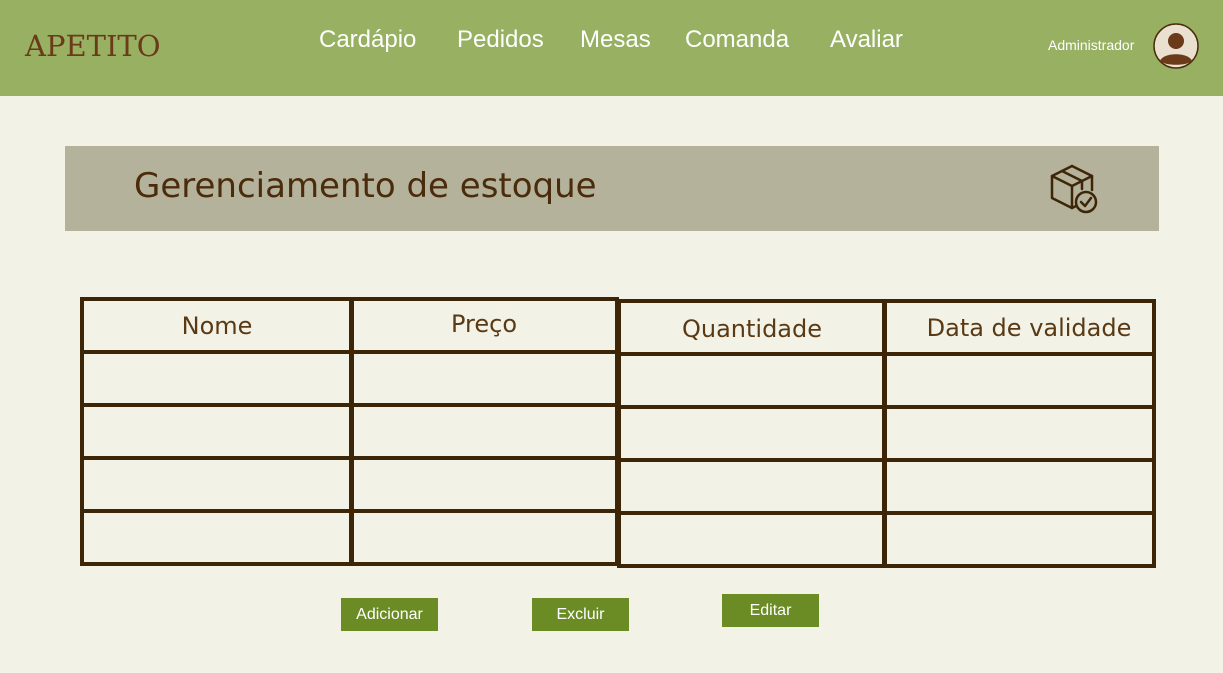 This screenshot has width=1223, height=673. Describe the element at coordinates (770, 610) in the screenshot. I see `edit-button: Editar` at that location.